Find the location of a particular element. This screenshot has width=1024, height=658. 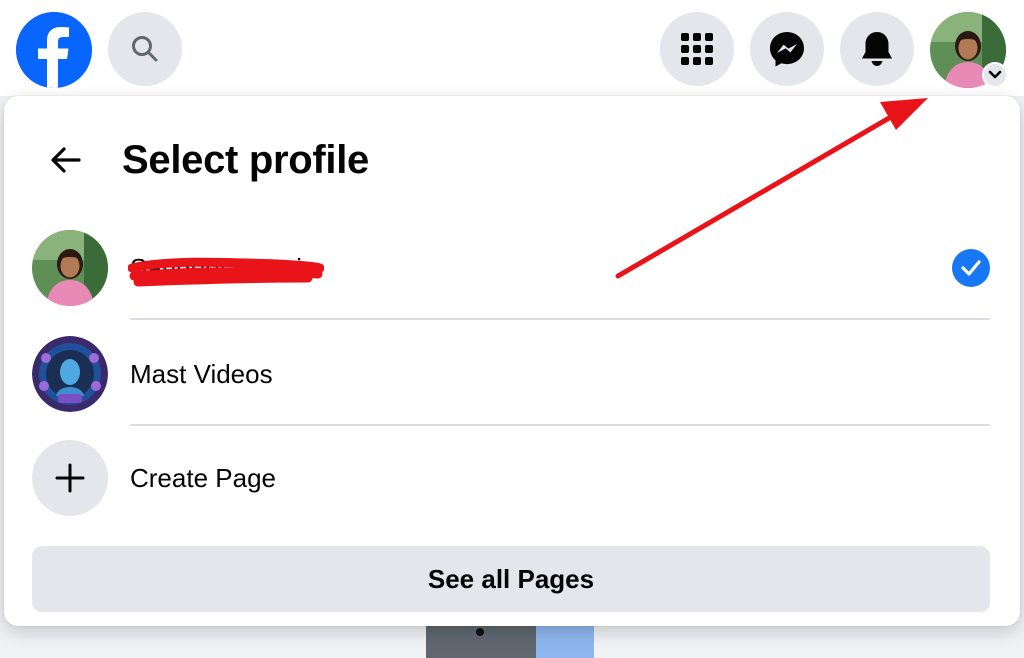

create-page-label: Create Page is located at coordinates (203, 478).